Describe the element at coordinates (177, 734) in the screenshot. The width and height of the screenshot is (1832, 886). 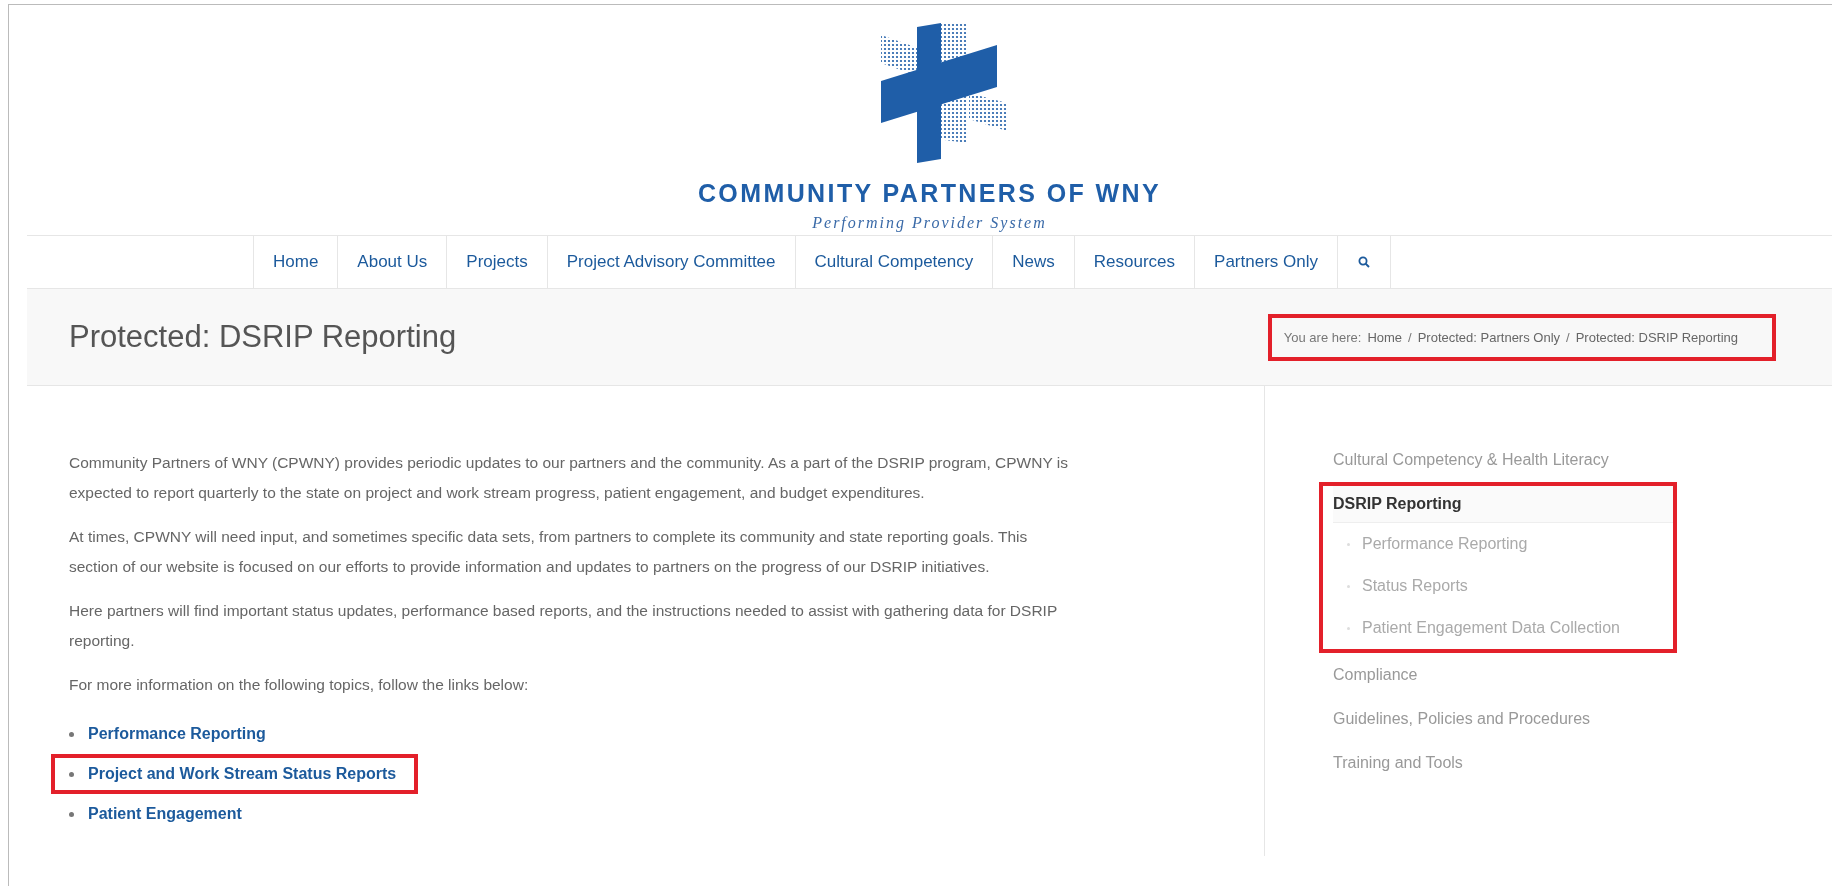
I see `content-link: Performance Reporting` at that location.